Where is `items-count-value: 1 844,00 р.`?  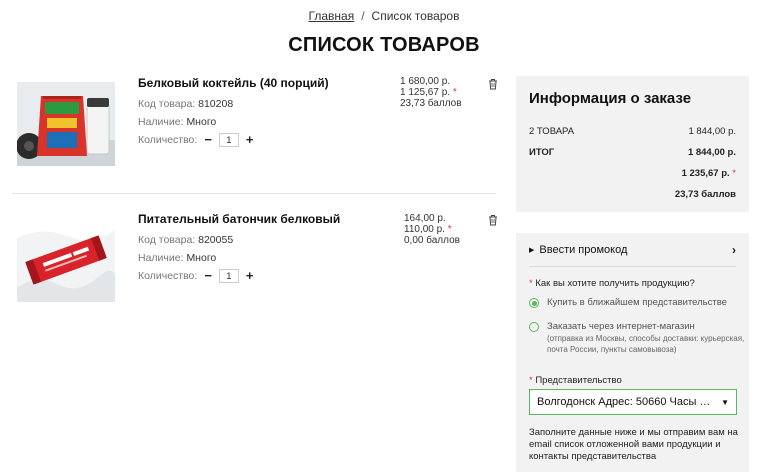
items-count-value: 1 844,00 р. is located at coordinates (712, 131).